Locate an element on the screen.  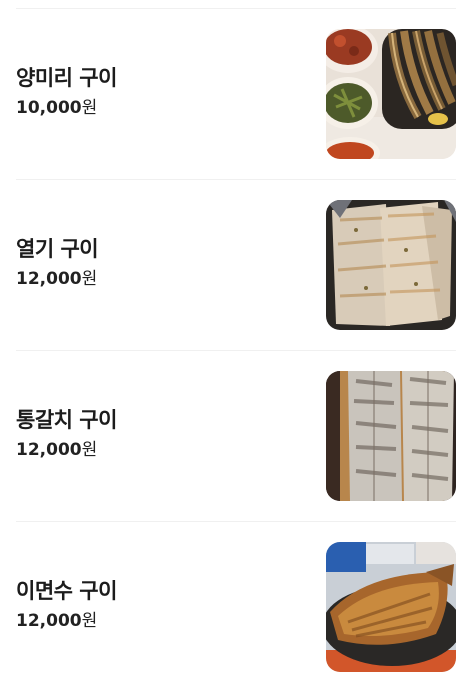
menu-item-name: 이면수 구이 is located at coordinates (66, 591).